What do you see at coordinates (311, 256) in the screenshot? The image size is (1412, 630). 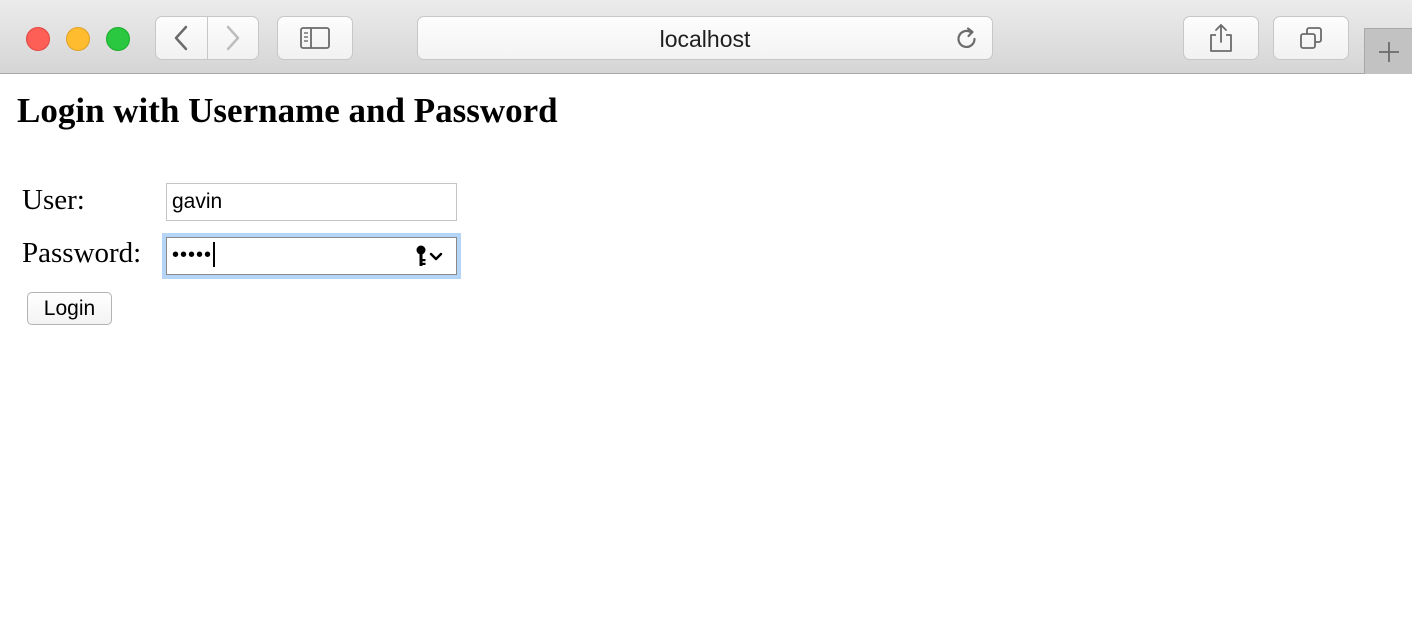 I see `password-input: •••••` at bounding box center [311, 256].